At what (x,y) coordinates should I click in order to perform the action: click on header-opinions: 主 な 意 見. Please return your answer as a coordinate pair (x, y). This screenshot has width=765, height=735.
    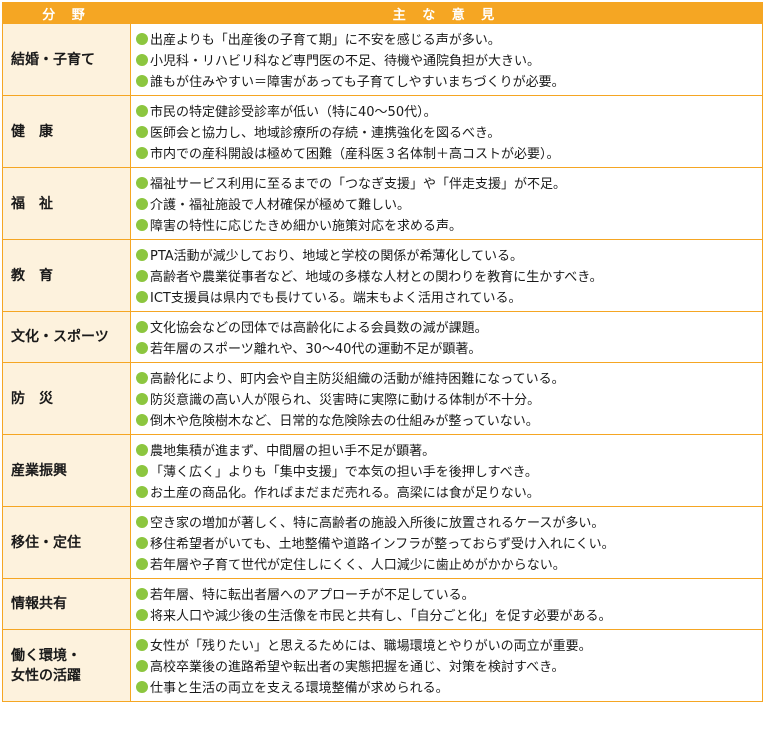
    Looking at the image, I should click on (446, 13).